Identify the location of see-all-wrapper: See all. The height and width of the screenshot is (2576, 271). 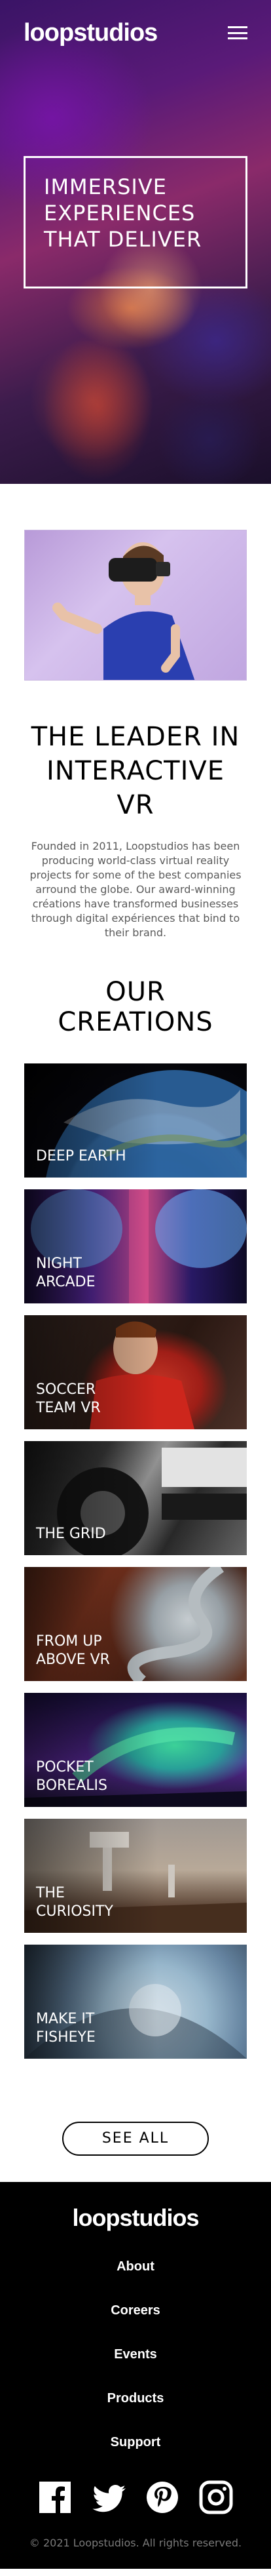
(135, 2126).